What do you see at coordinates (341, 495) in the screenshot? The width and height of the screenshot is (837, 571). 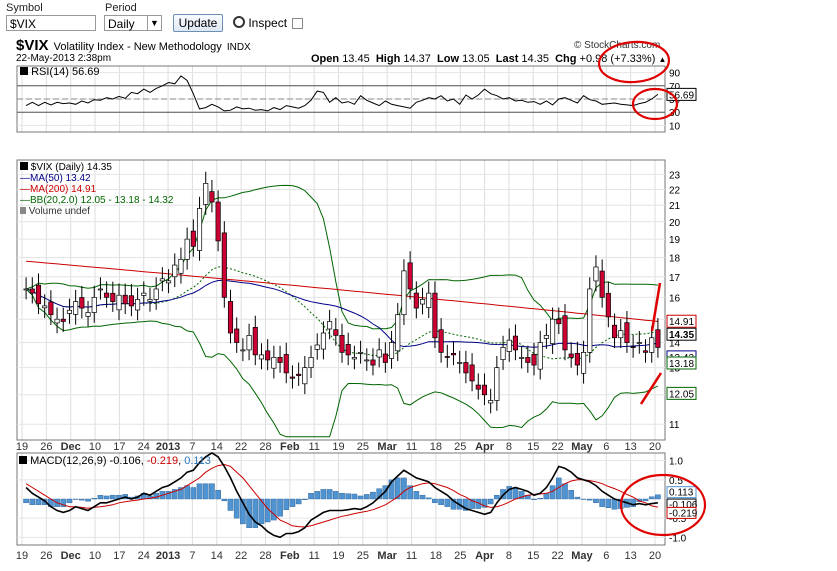 I see `macd-signal-line` at bounding box center [341, 495].